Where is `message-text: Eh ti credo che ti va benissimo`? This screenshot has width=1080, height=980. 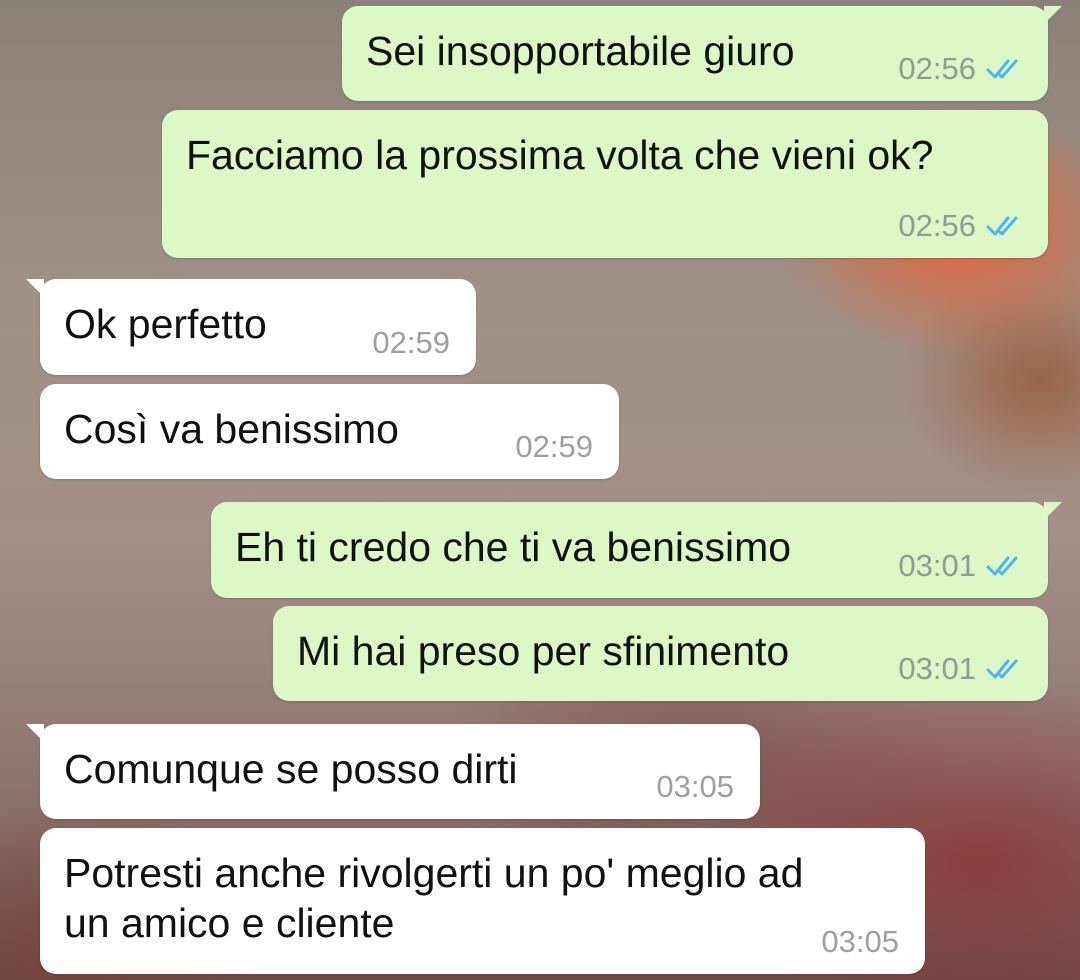 message-text: Eh ti credo che ti va benissimo is located at coordinates (513, 547).